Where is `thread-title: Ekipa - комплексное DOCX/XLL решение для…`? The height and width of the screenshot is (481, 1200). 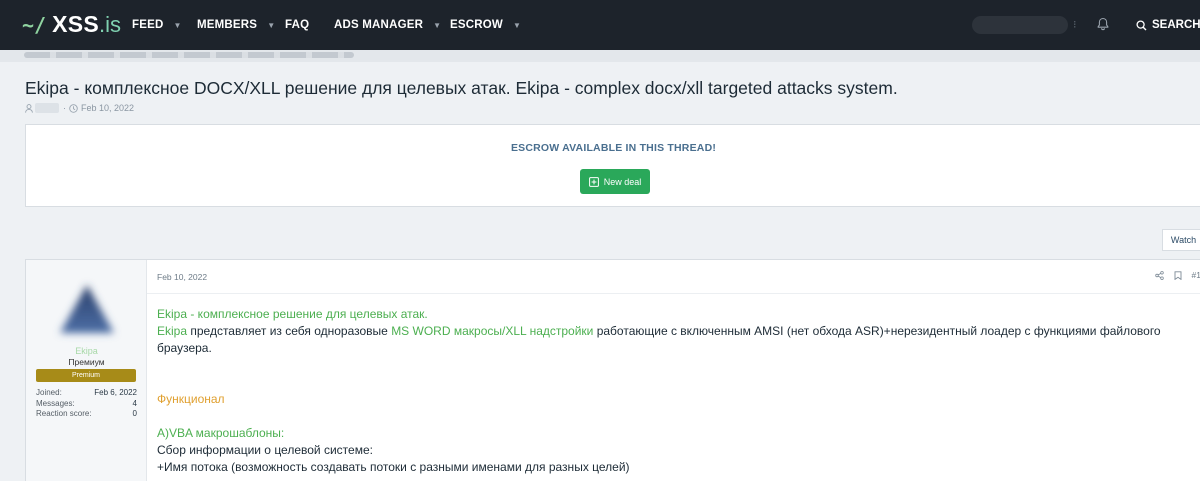 thread-title: Ekipa - комплексное DOCX/XLL решение для… is located at coordinates (461, 88).